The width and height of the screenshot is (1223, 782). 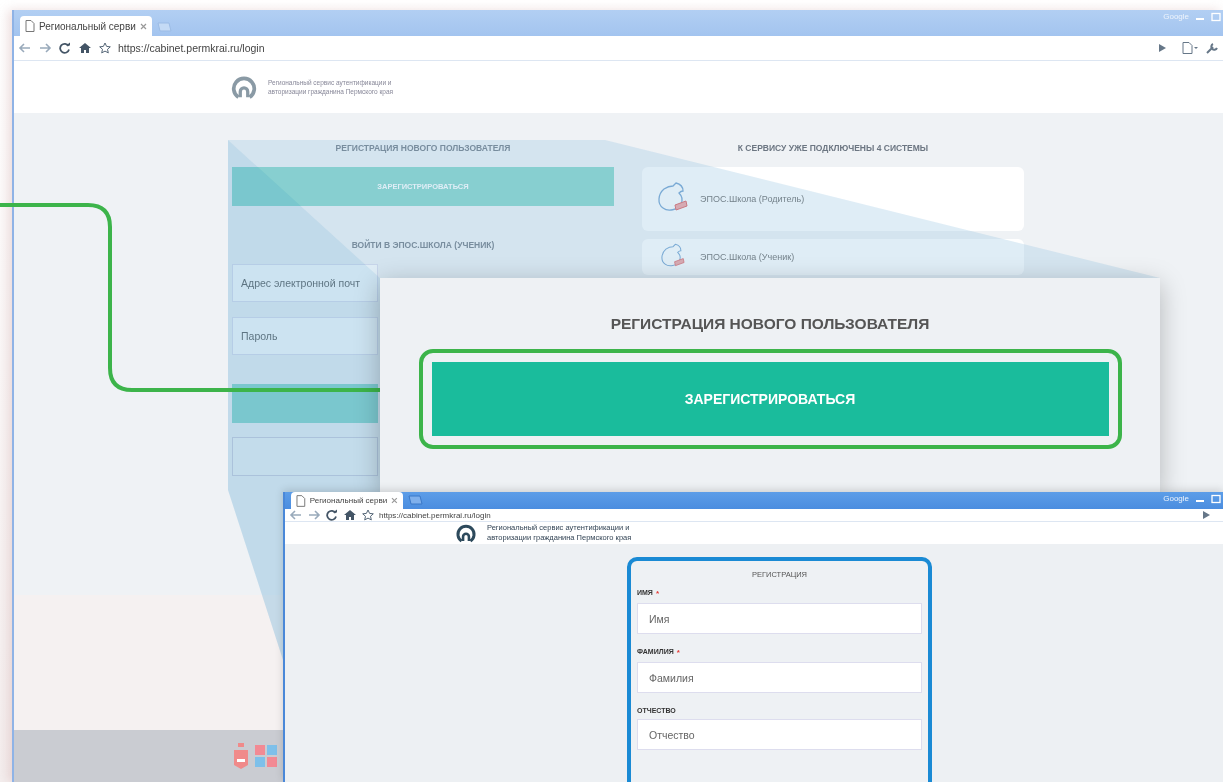 What do you see at coordinates (1212, 48) in the screenshot?
I see `wrench-icon` at bounding box center [1212, 48].